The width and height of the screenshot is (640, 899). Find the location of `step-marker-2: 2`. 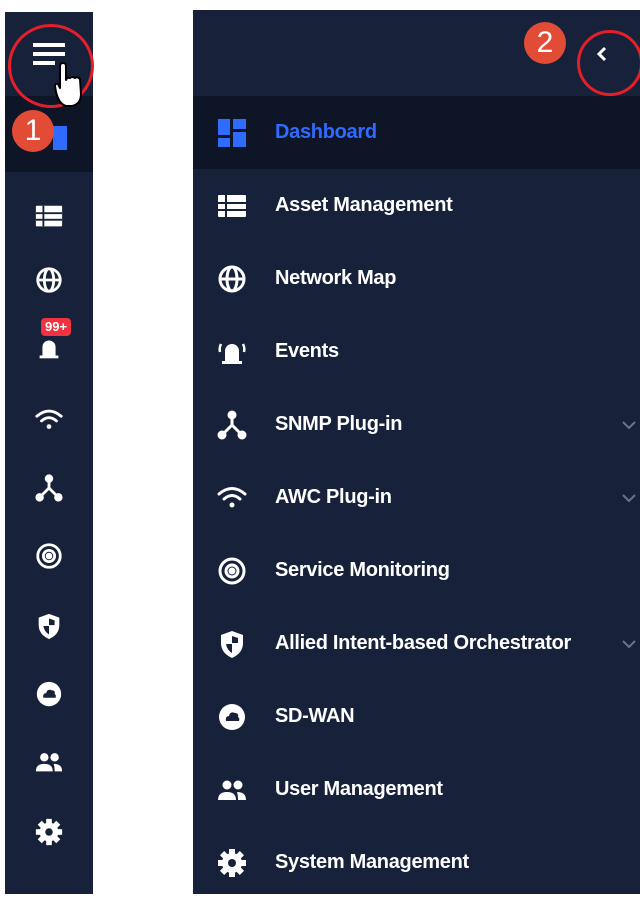

step-marker-2: 2 is located at coordinates (545, 43).